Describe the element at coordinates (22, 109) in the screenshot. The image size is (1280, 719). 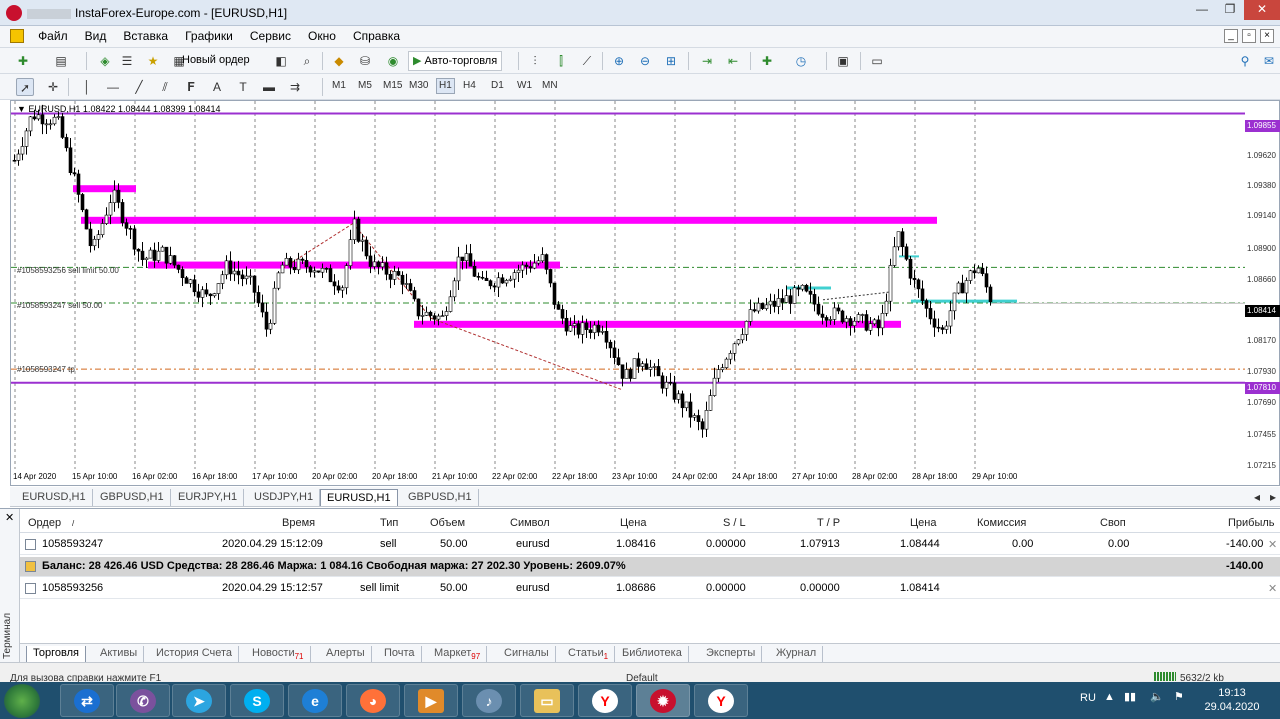
I see `chart-menu-arrow-icon: ▼` at that location.